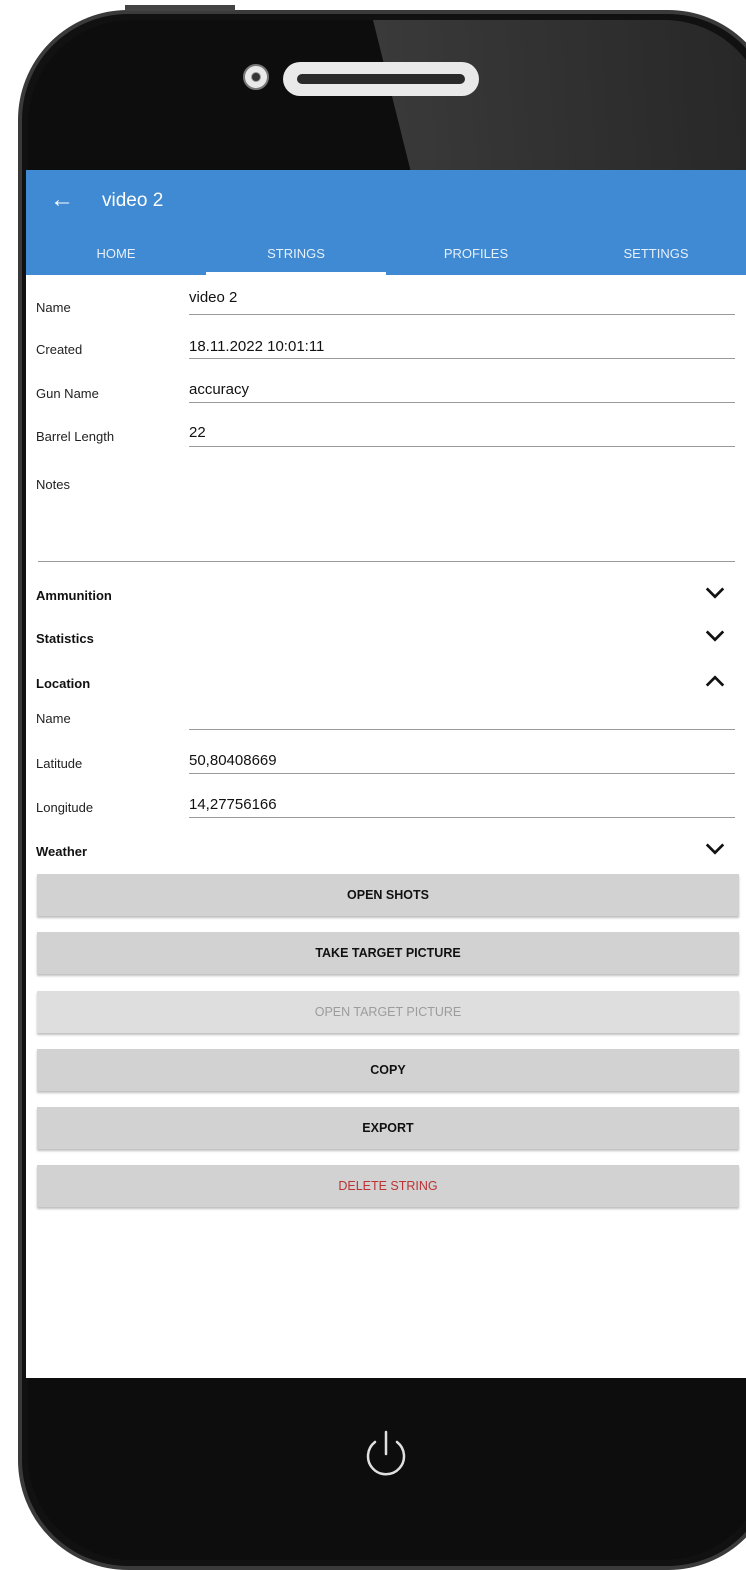 The height and width of the screenshot is (1570, 746). I want to click on barrel-length-label: Barrel Length, so click(75, 436).